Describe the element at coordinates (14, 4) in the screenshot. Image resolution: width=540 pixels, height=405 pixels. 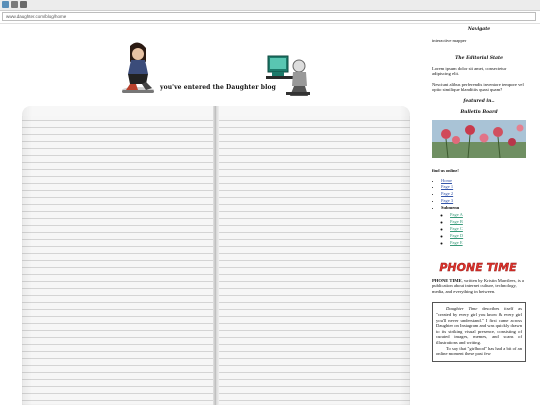
I see `reload-icon` at that location.